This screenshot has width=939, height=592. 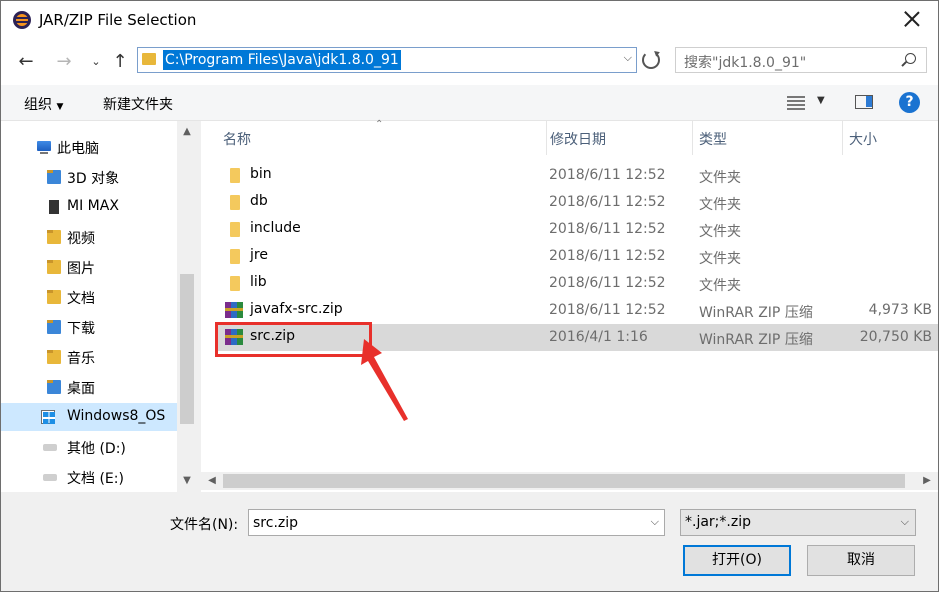 I want to click on phone-icon, so click(x=54, y=207).